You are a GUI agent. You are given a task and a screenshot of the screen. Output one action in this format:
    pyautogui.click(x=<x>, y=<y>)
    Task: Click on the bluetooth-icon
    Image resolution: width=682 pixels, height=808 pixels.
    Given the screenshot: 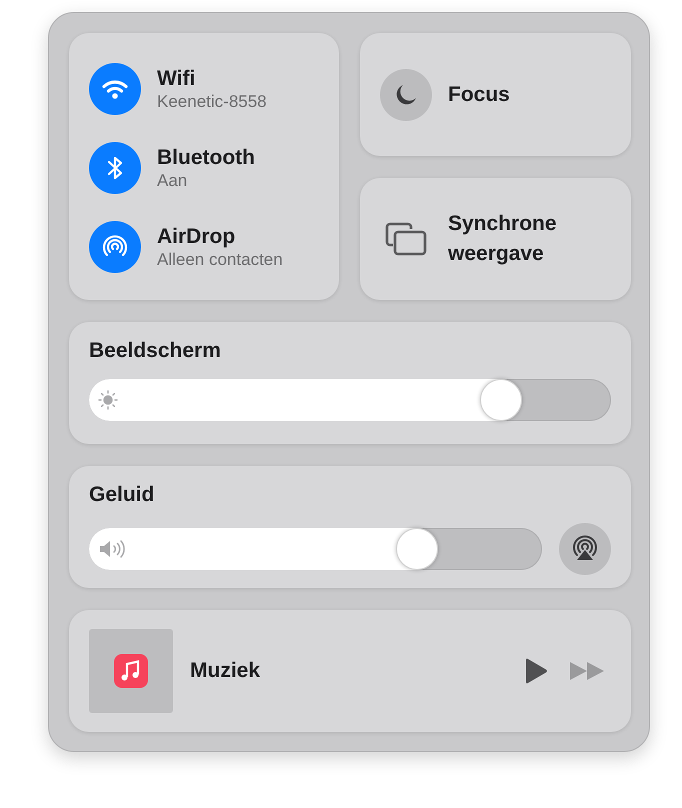 What is the action you would take?
    pyautogui.click(x=115, y=168)
    